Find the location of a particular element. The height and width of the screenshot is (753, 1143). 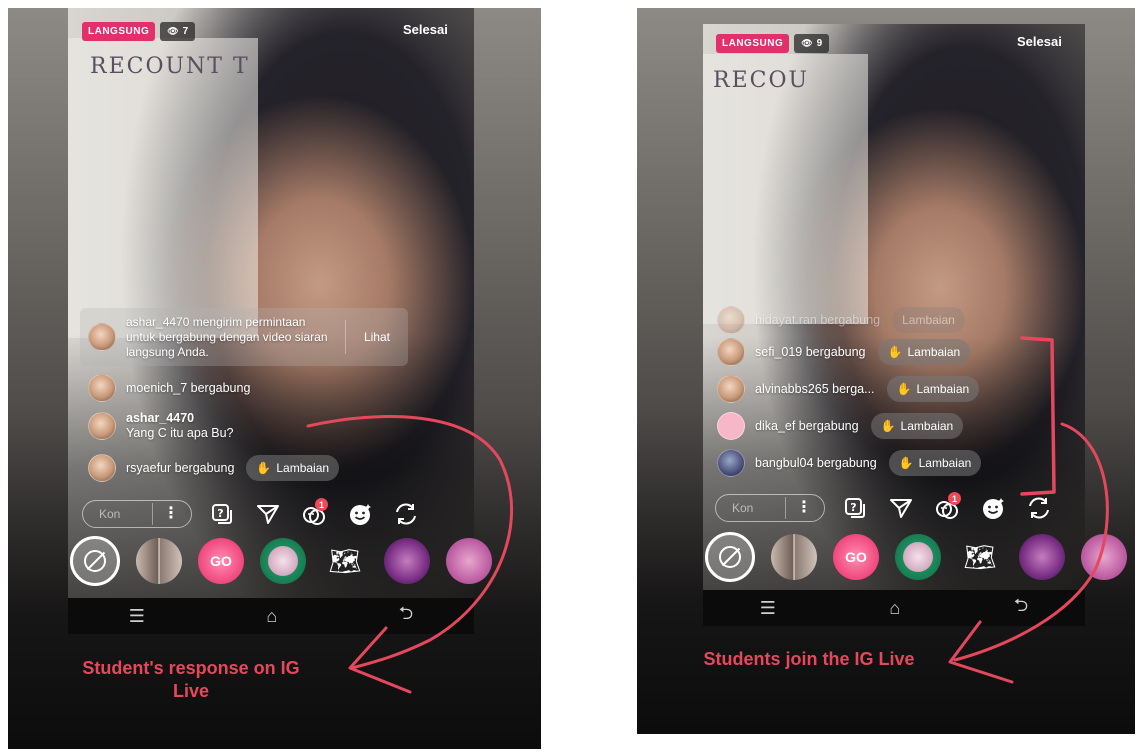

list-item: sefi_019 bergabung ✋ Lambaian is located at coordinates (844, 352).